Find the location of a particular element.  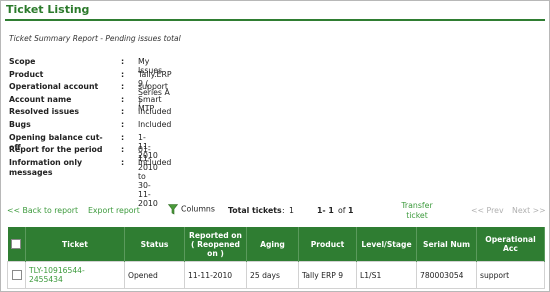

row-checkbox is located at coordinates (16, 275).